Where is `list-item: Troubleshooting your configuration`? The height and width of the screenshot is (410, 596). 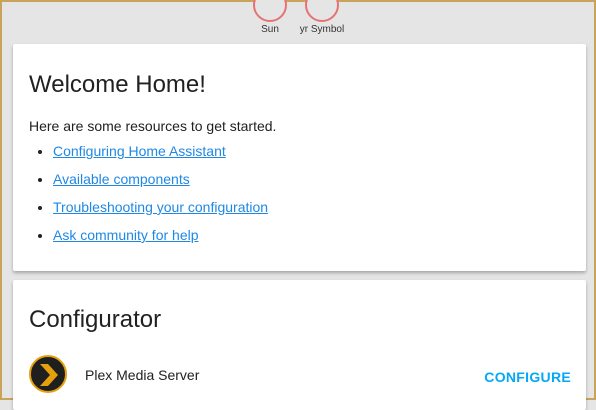 list-item: Troubleshooting your configuration is located at coordinates (160, 207).